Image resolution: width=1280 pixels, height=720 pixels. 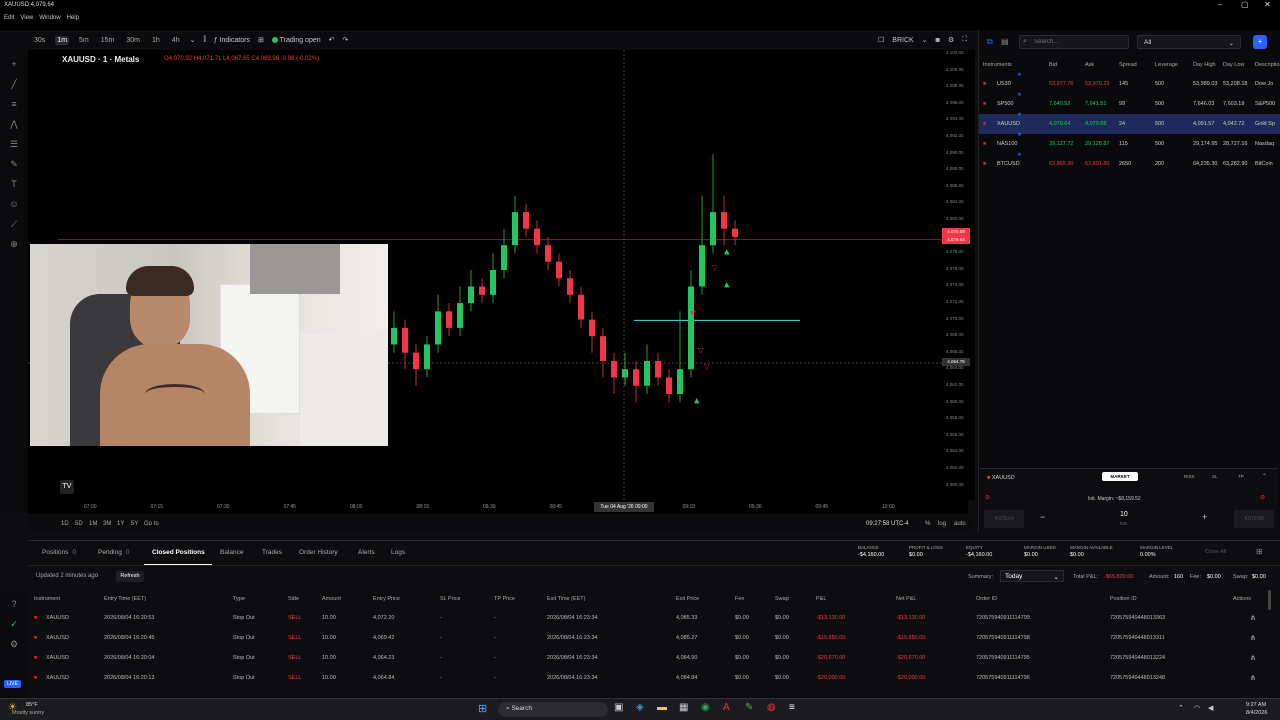 What do you see at coordinates (1254, 519) in the screenshot?
I see `buy-button: 4,079.88` at bounding box center [1254, 519].